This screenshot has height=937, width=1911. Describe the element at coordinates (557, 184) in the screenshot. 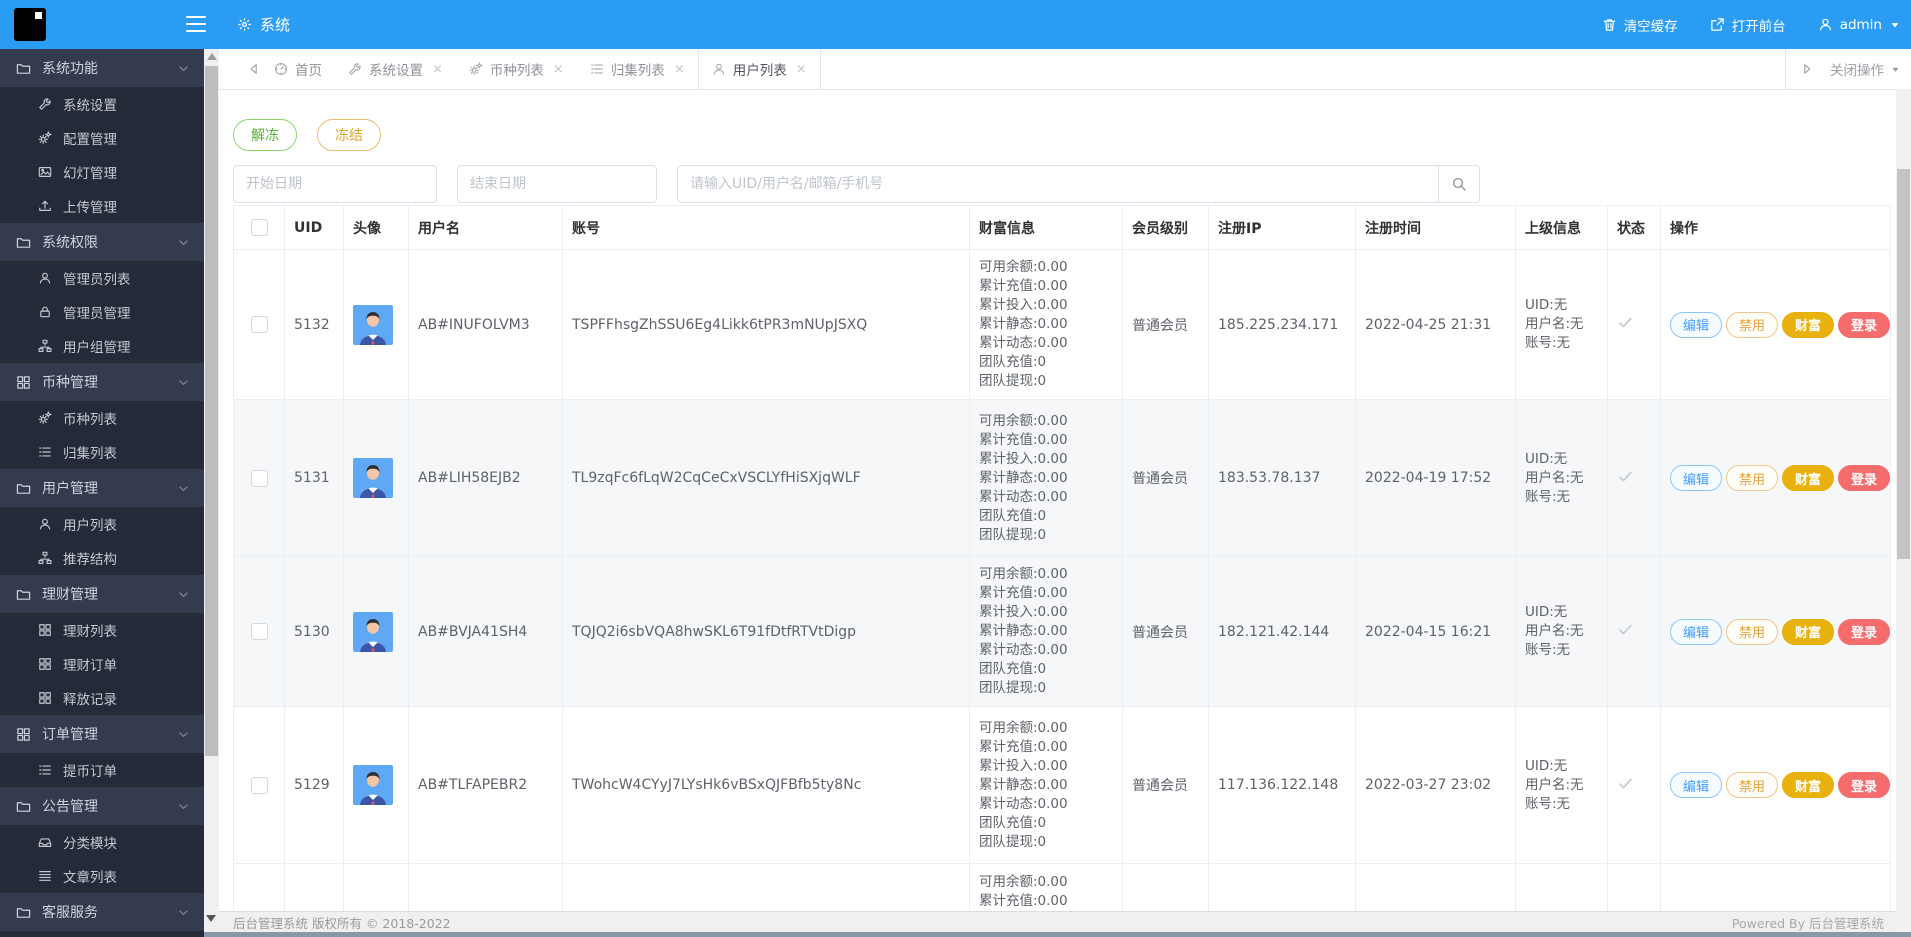

I see `end-date-input` at that location.